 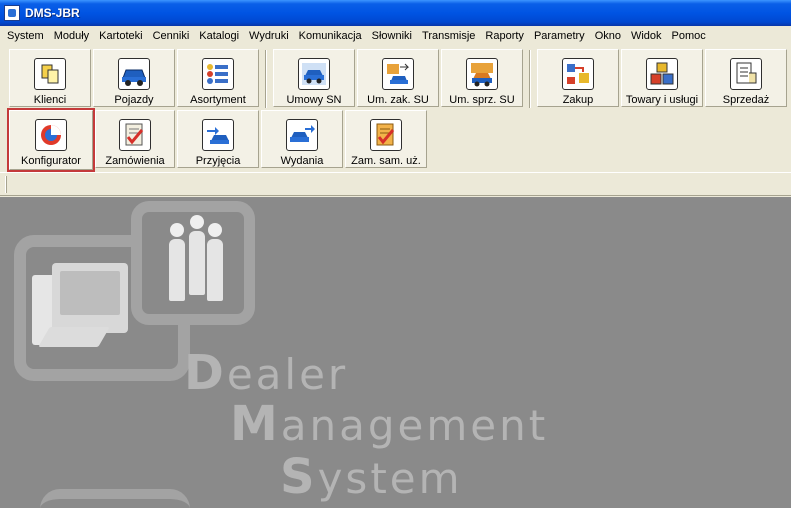 What do you see at coordinates (504, 36) in the screenshot?
I see `menu-raporty: Raporty` at bounding box center [504, 36].